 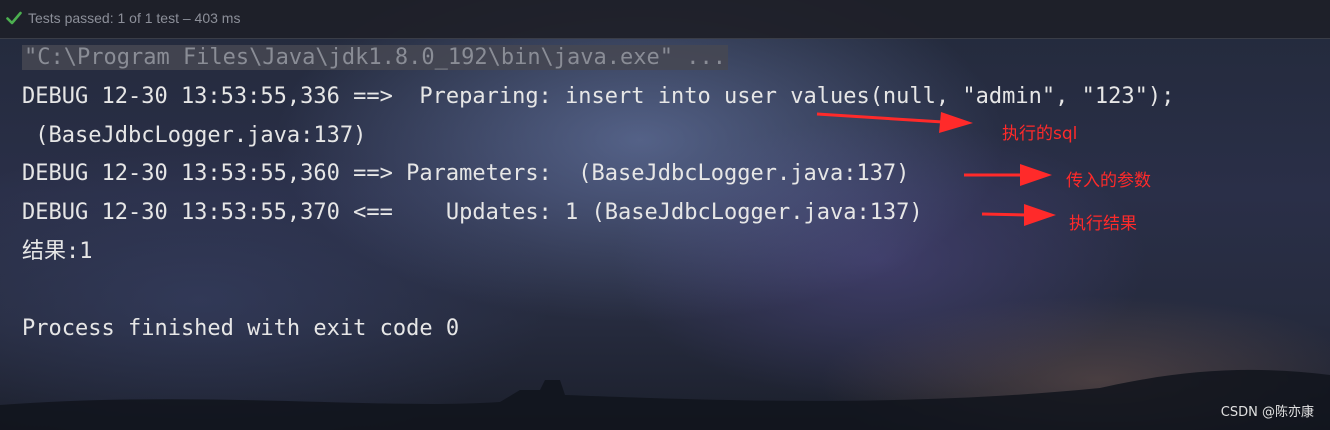 I want to click on landscape-silhouette, so click(x=665, y=399).